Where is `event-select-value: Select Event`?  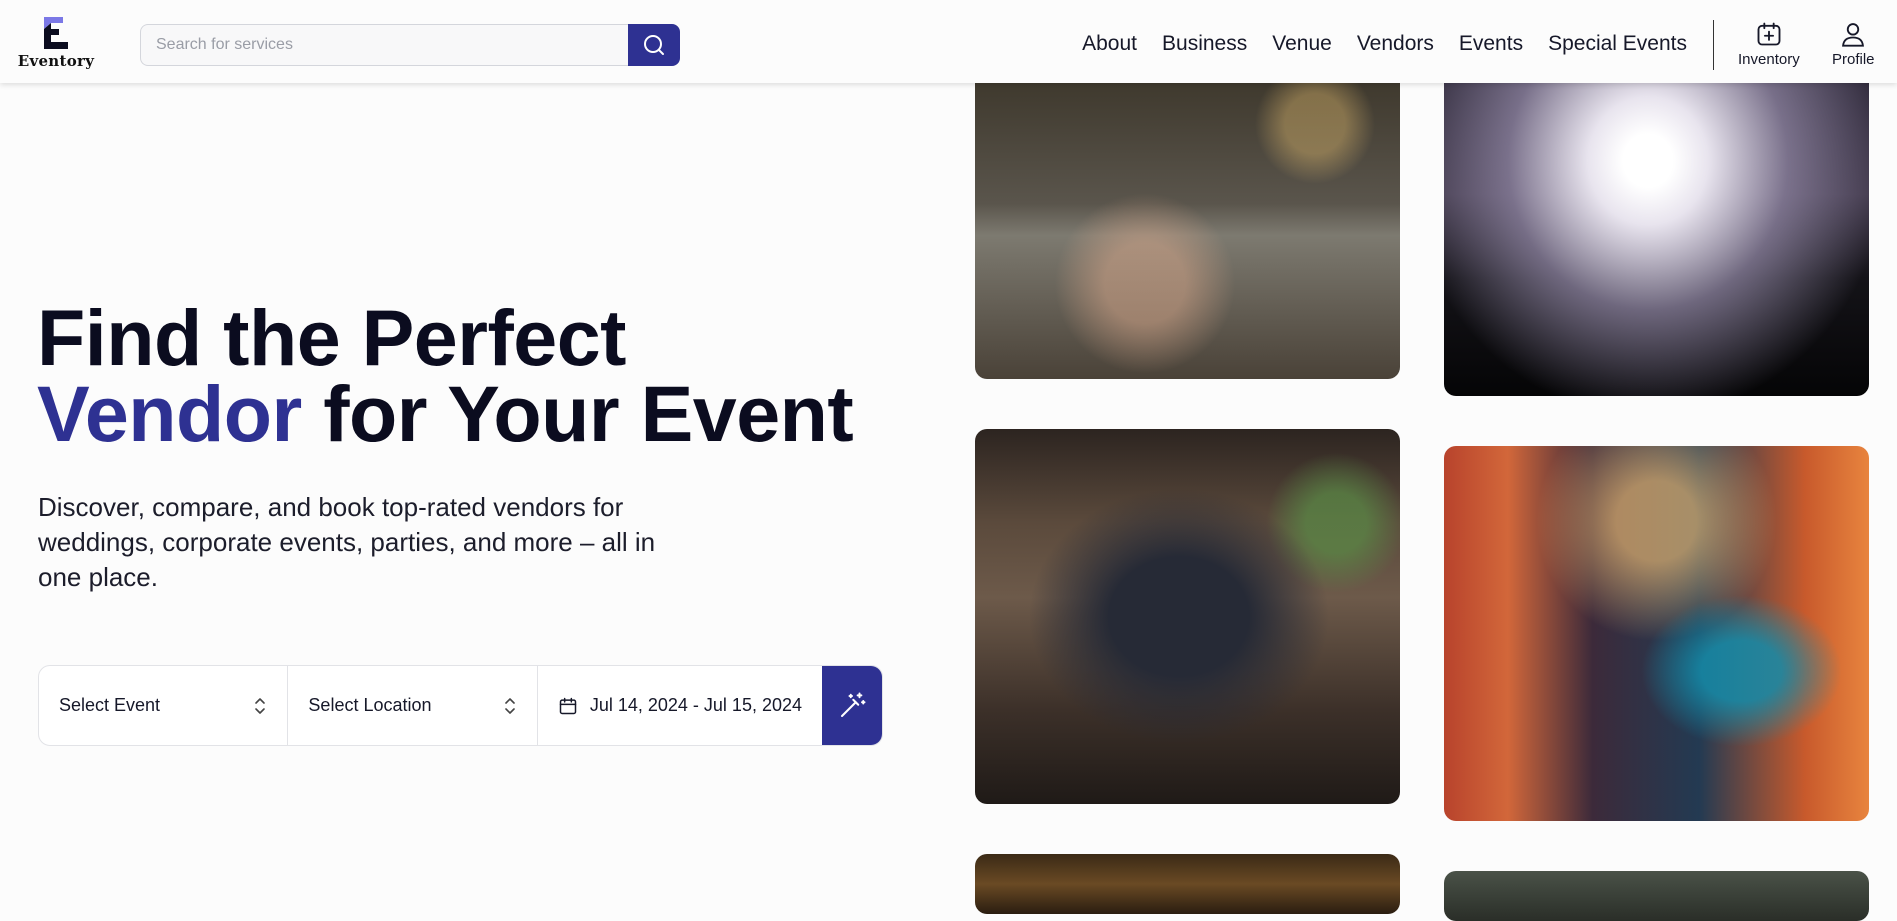 event-select-value: Select Event is located at coordinates (110, 705).